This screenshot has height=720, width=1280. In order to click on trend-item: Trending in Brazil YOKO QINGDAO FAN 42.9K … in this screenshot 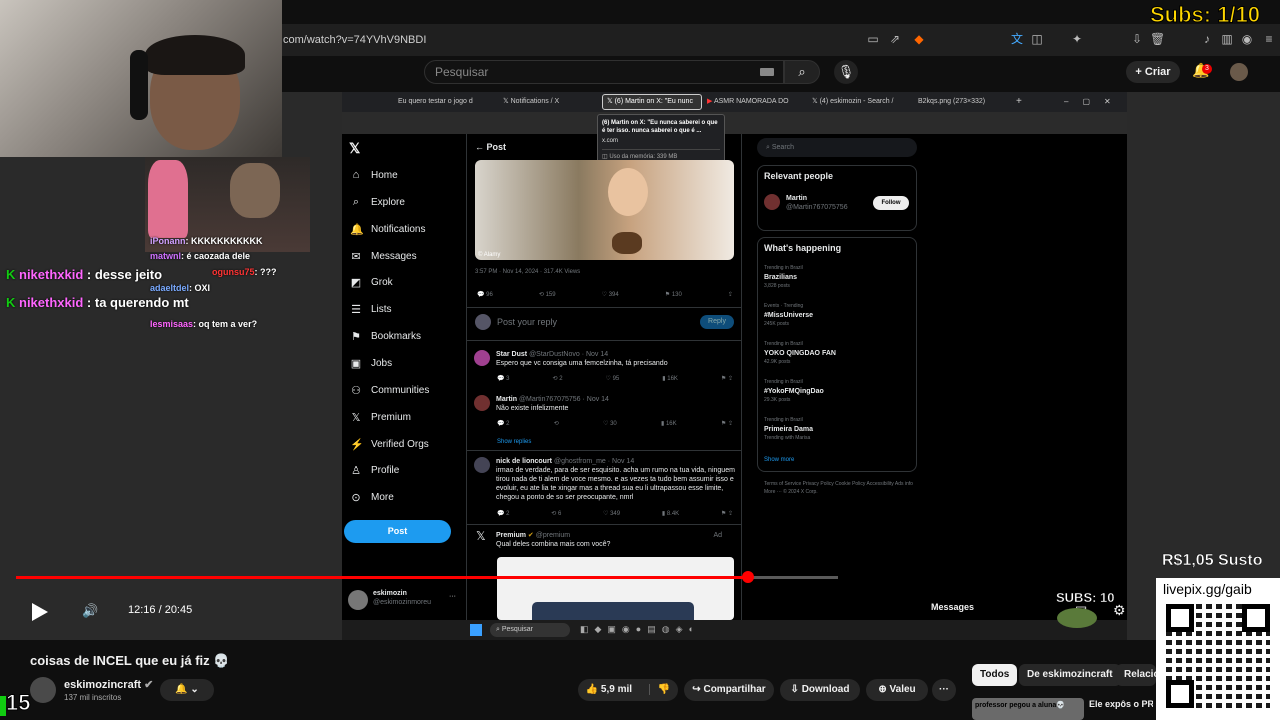, I will do `click(837, 359)`.